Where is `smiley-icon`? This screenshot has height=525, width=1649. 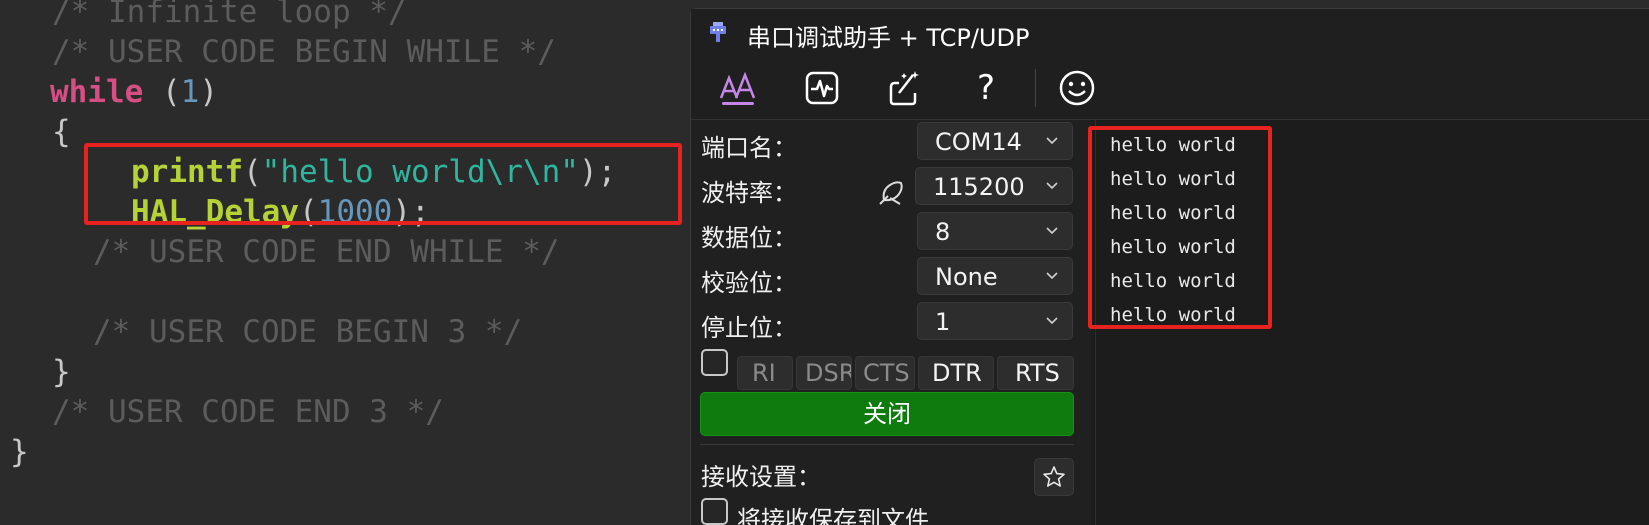
smiley-icon is located at coordinates (1077, 88).